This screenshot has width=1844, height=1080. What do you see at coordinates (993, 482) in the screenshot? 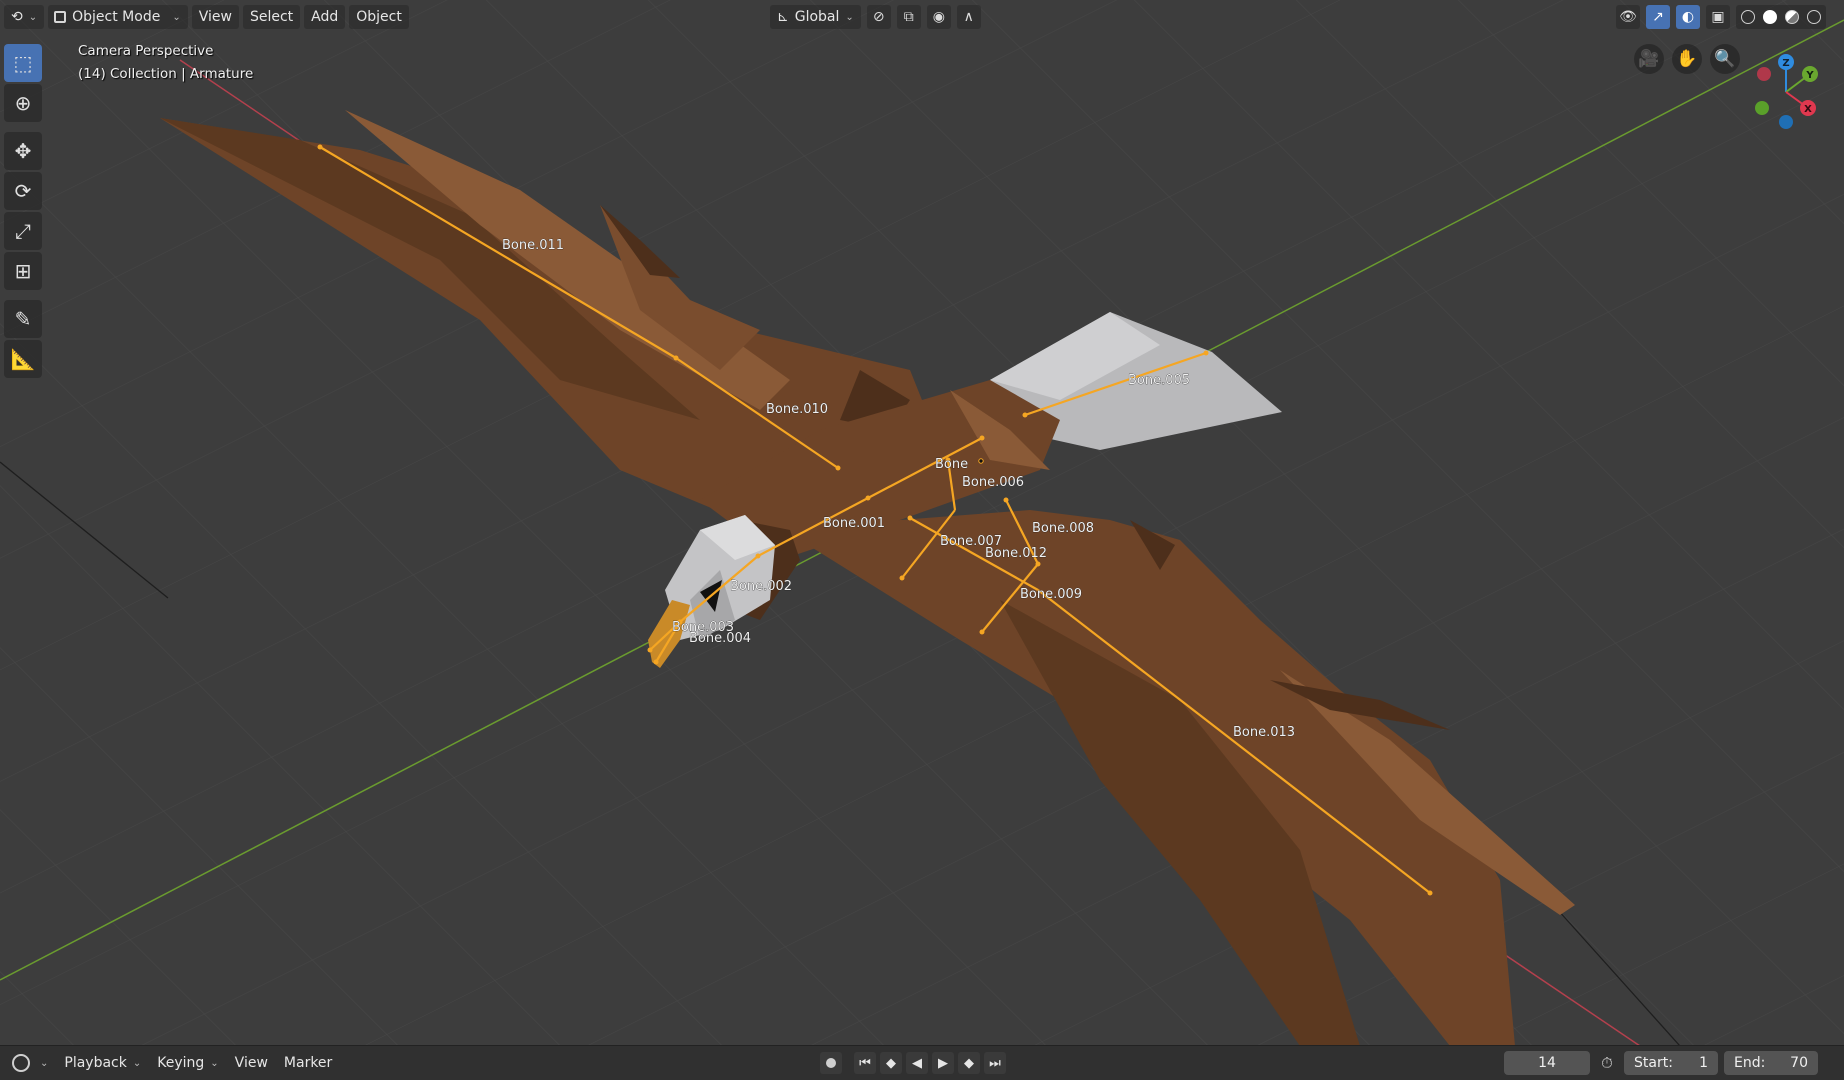
I see `bone-label: Bone.006` at bounding box center [993, 482].